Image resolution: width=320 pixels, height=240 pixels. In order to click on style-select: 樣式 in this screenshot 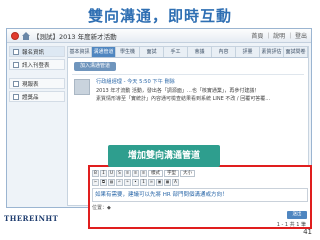, I will do `click(155, 173)`.